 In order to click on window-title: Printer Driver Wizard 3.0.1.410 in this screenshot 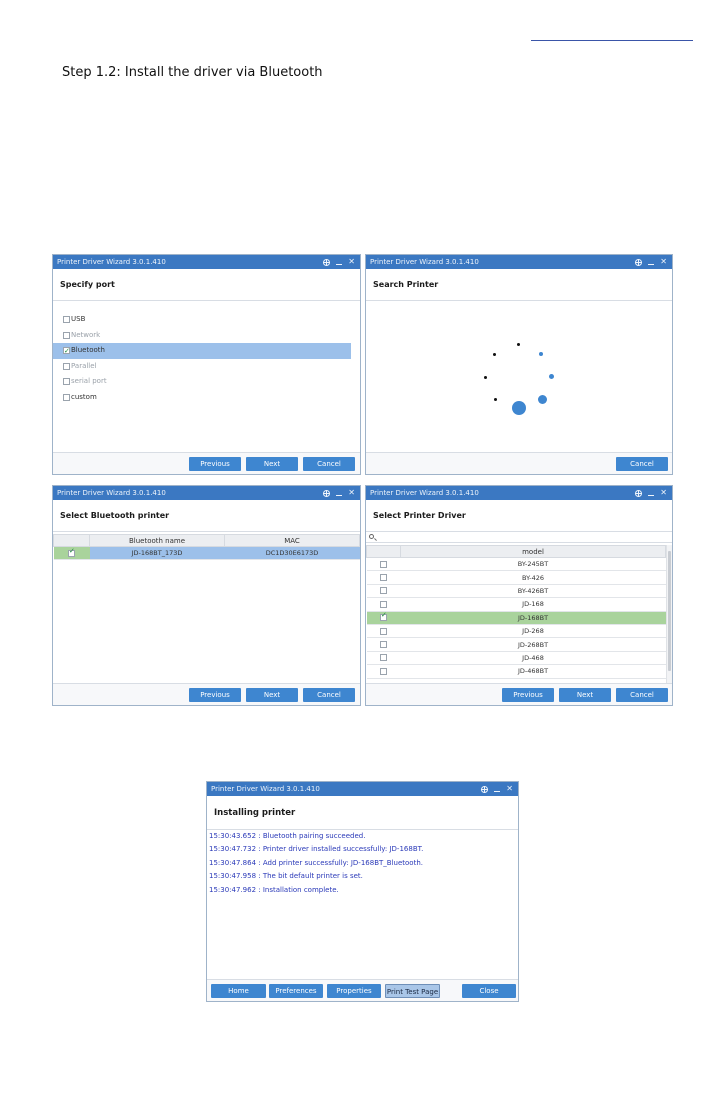, I will do `click(424, 262)`.